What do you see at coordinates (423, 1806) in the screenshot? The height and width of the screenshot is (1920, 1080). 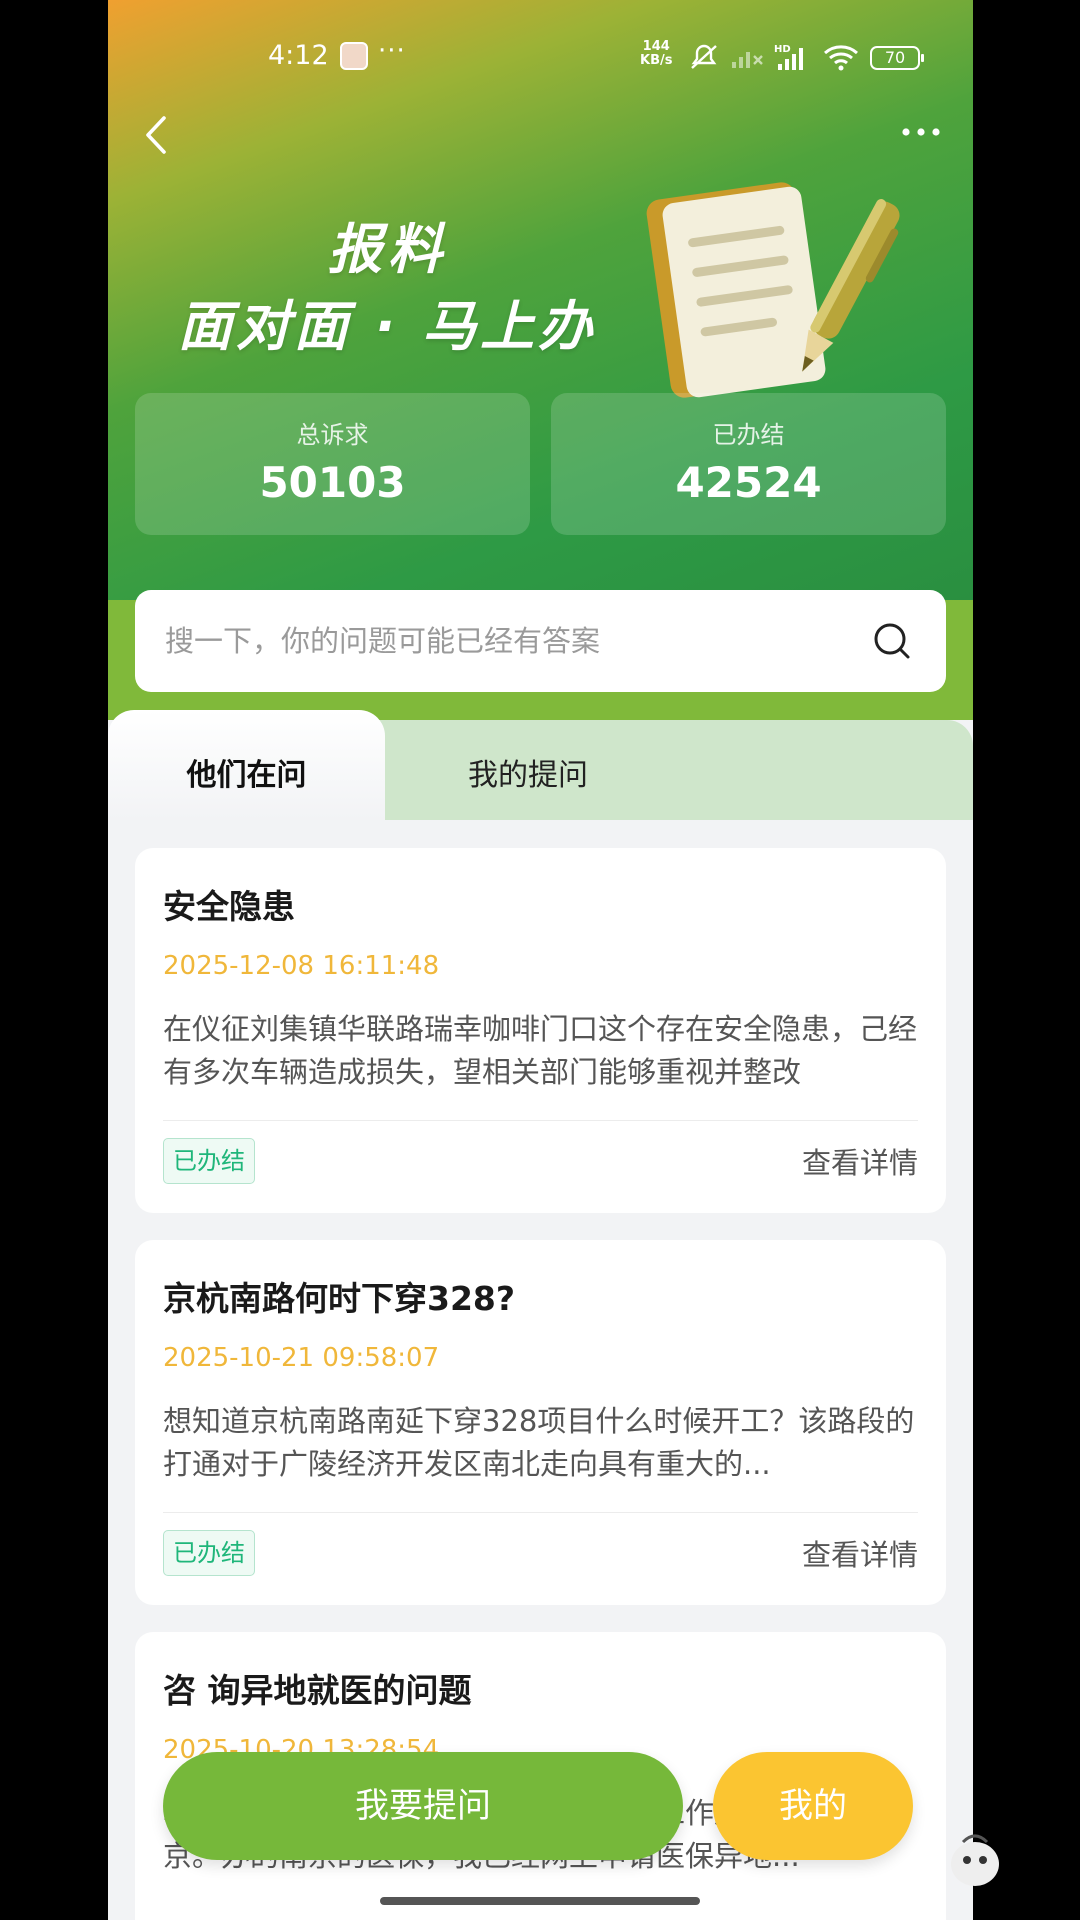 I see `ask-question-button: 我要提问` at bounding box center [423, 1806].